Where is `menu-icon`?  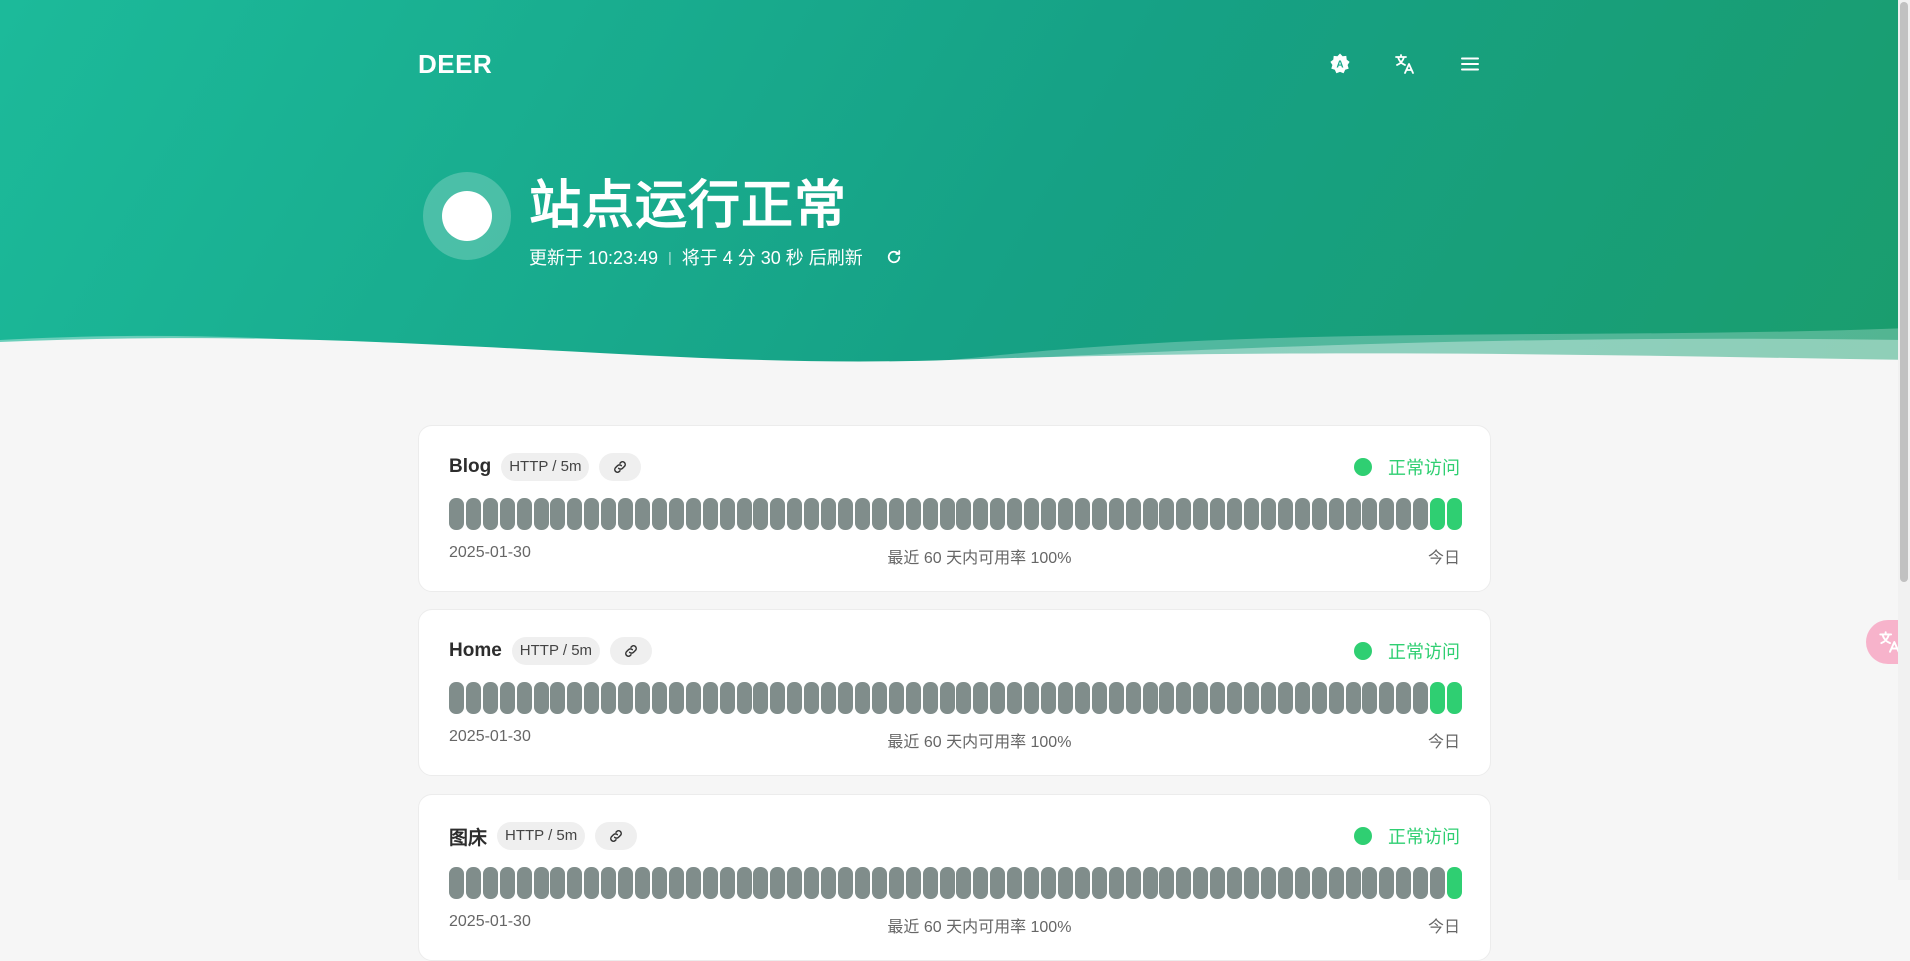
menu-icon is located at coordinates (1470, 64).